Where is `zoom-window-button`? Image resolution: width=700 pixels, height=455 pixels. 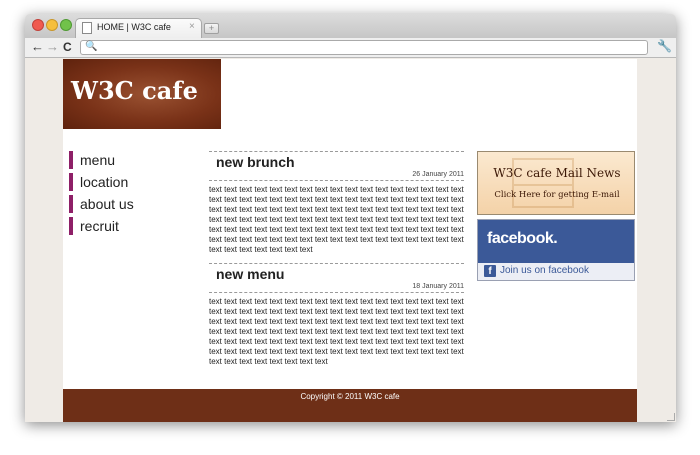 zoom-window-button is located at coordinates (66, 25).